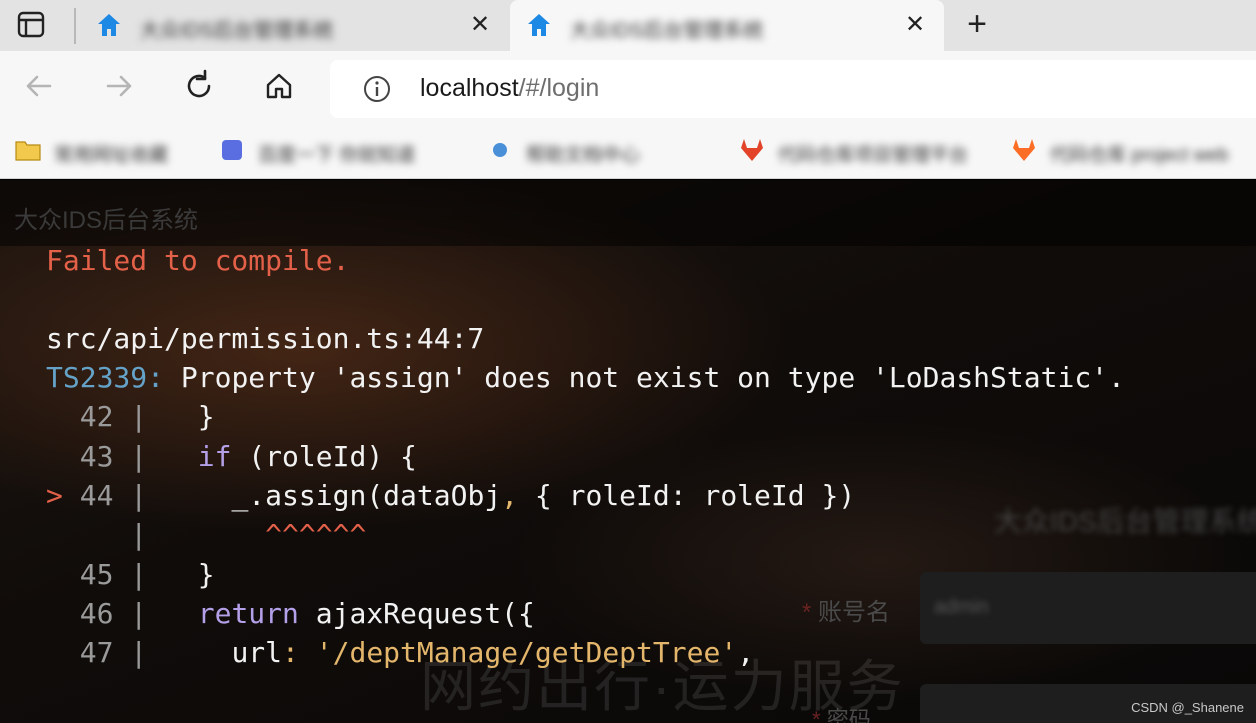  Describe the element at coordinates (1187, 707) in the screenshot. I see `csdn-watermark: CSDN @_Shanene` at that location.